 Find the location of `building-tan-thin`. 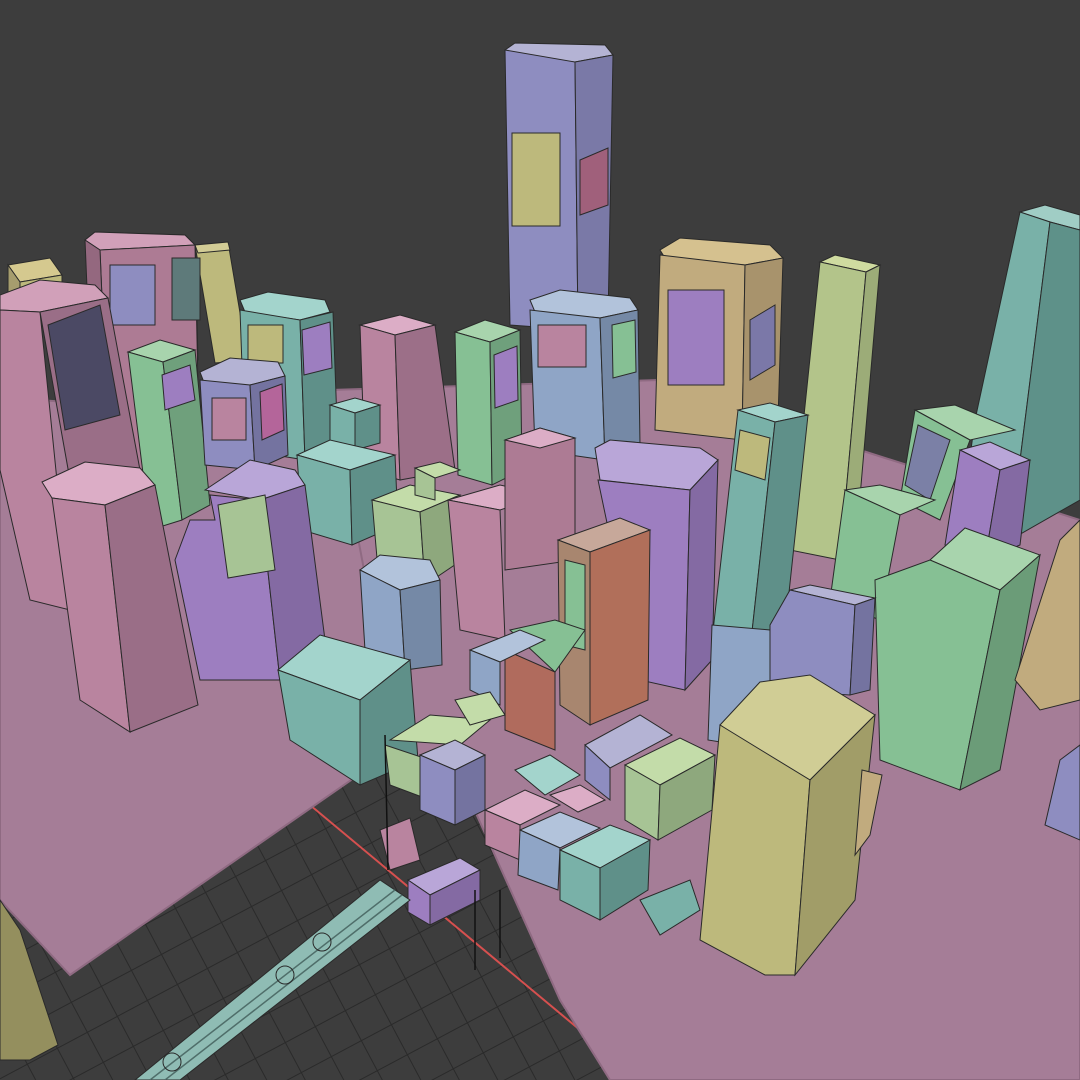

building-tan-thin is located at coordinates (221, 302).